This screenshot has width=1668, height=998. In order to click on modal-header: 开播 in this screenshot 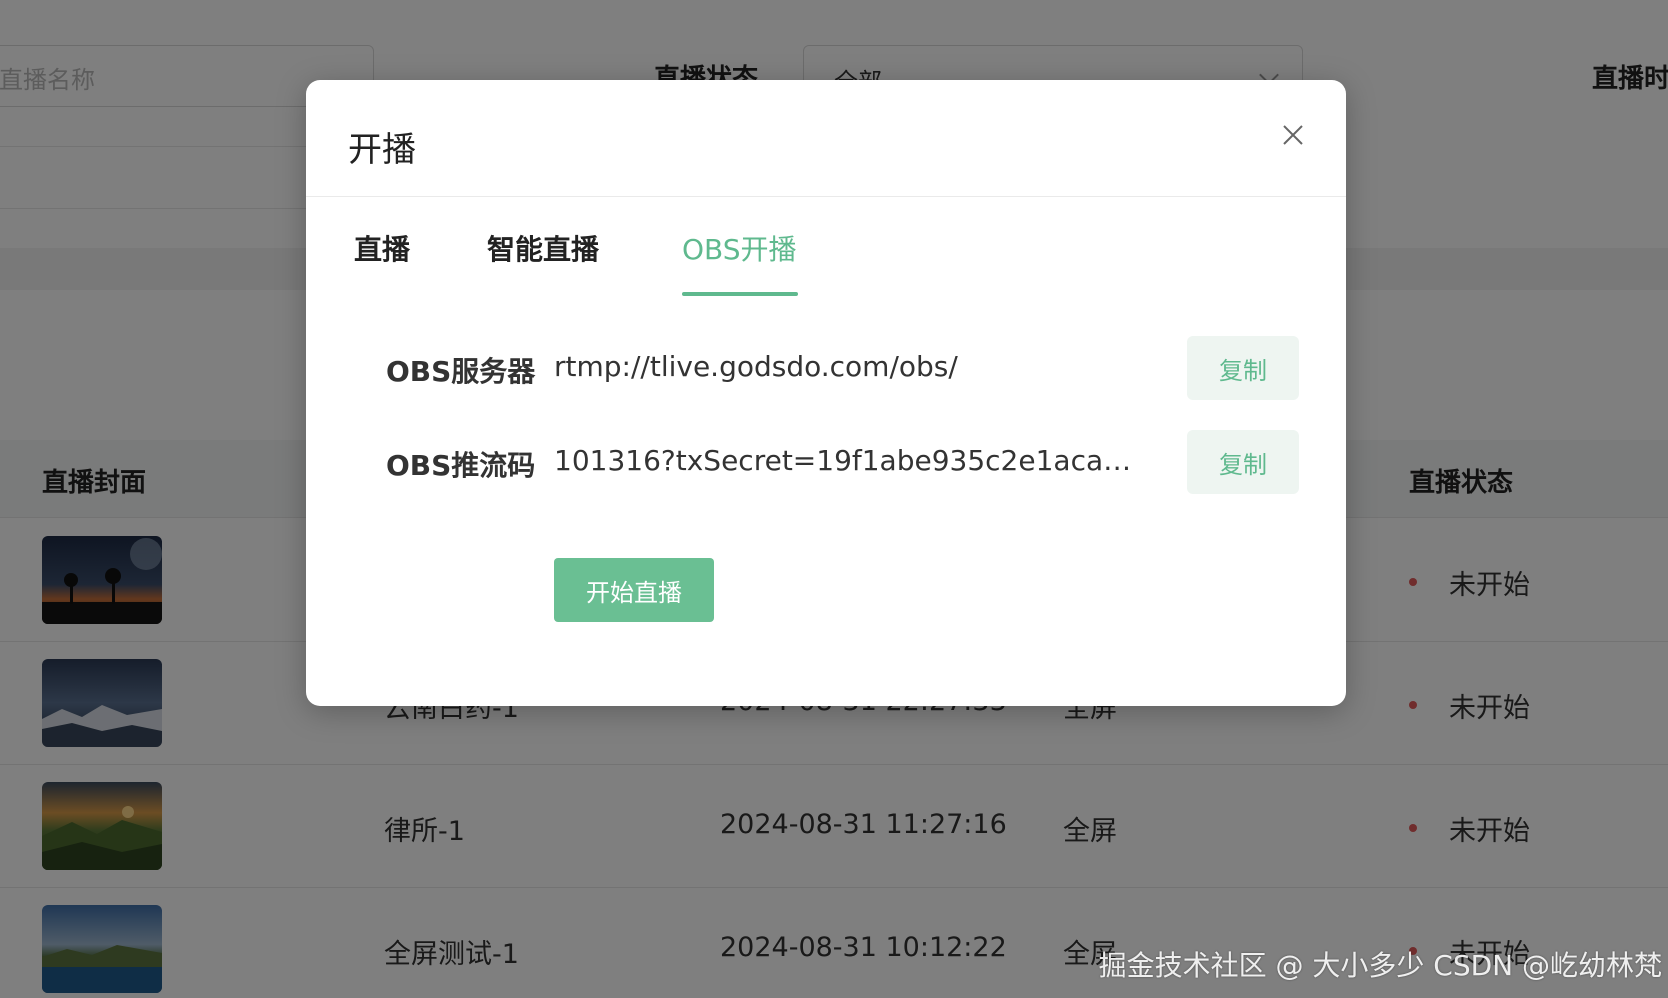, I will do `click(826, 138)`.